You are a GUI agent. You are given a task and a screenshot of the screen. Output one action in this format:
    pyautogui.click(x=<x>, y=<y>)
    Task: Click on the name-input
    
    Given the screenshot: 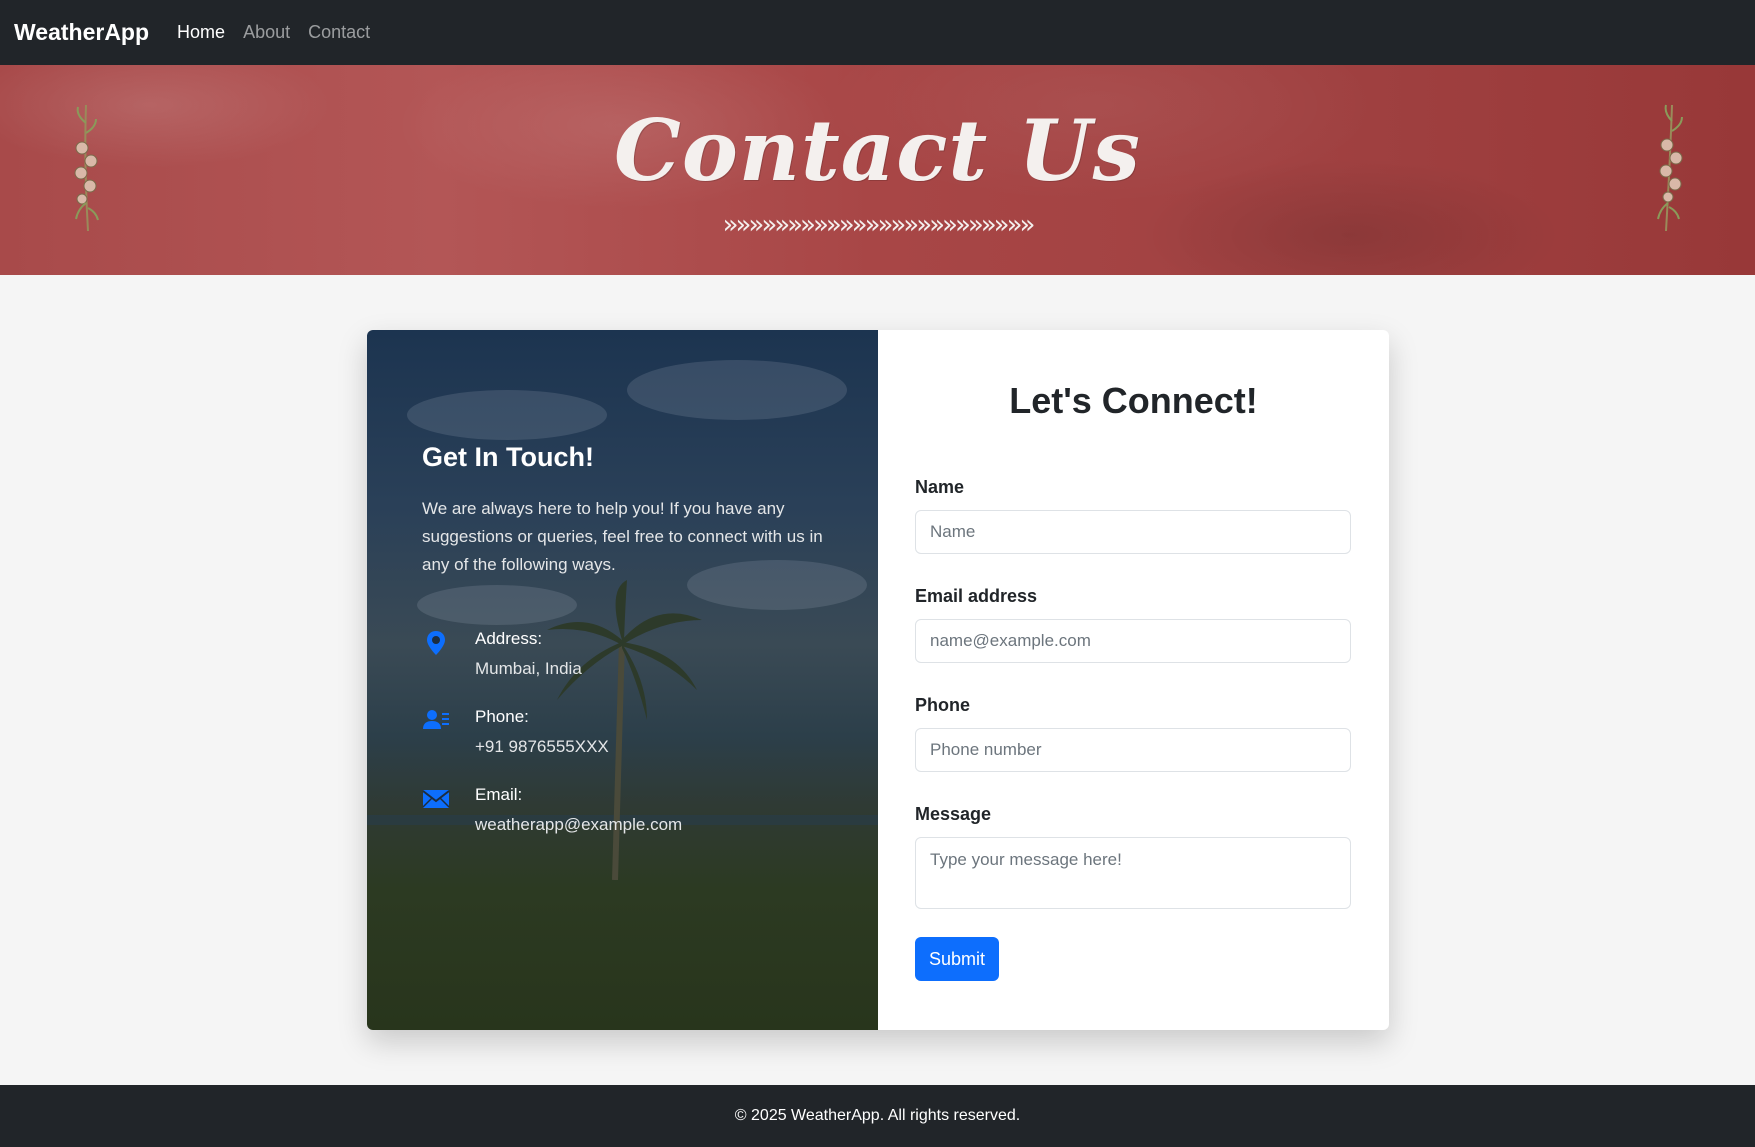 What is the action you would take?
    pyautogui.click(x=1133, y=532)
    